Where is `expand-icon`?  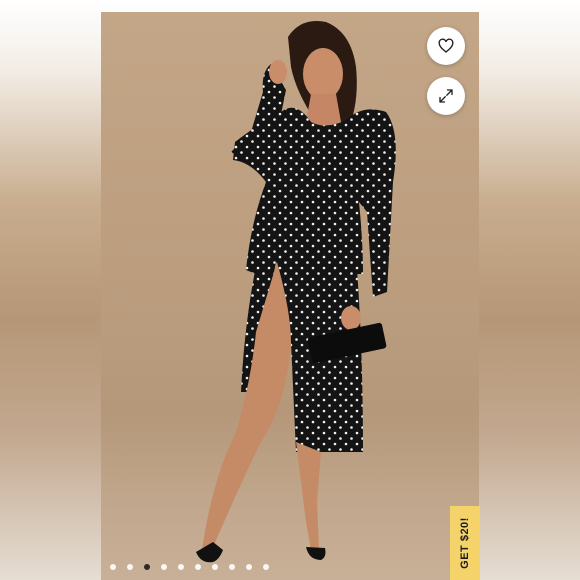
expand-icon is located at coordinates (446, 96).